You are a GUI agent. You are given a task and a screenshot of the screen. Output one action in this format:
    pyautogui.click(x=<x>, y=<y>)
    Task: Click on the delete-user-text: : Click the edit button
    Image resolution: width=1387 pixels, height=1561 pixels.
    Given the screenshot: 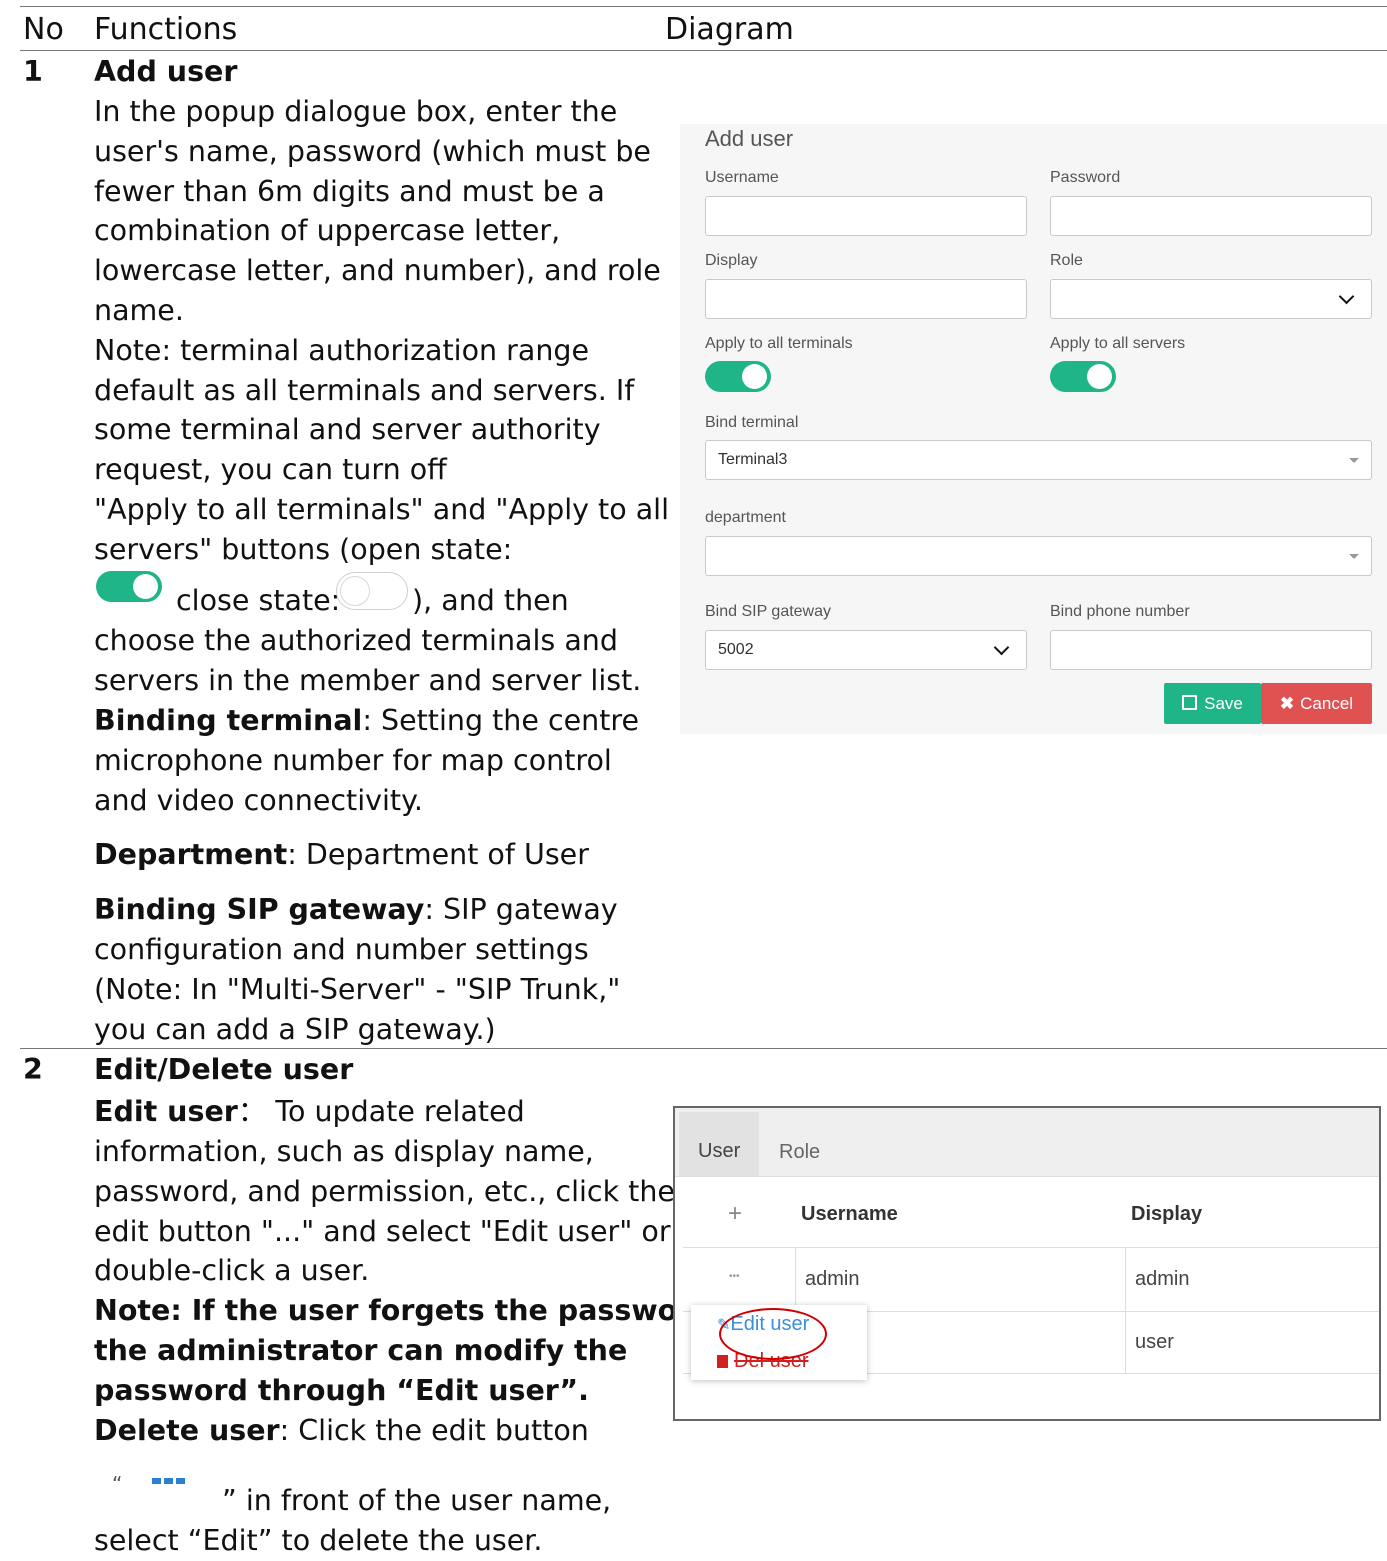 What is the action you would take?
    pyautogui.click(x=434, y=1430)
    